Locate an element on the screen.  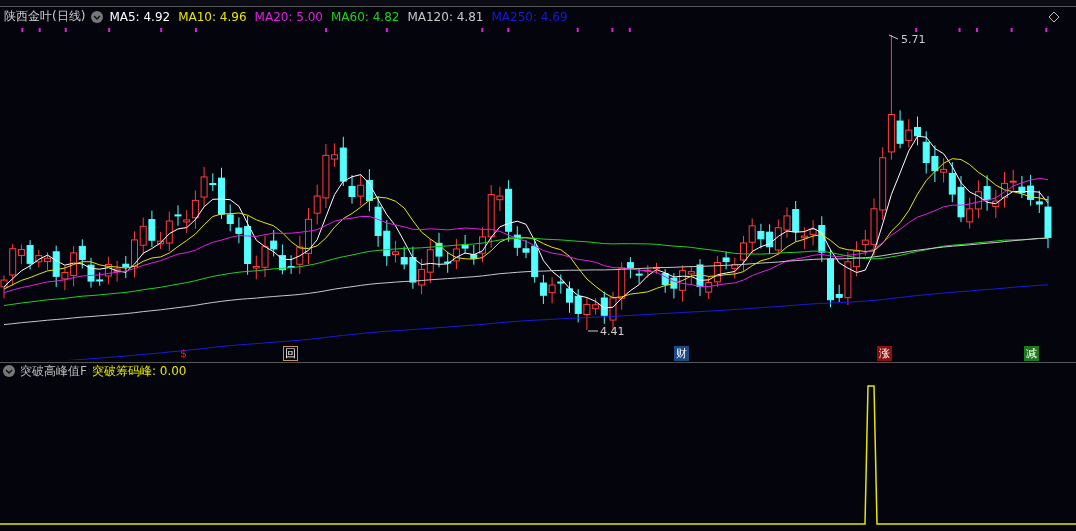
diamond-icon is located at coordinates (1054, 16).